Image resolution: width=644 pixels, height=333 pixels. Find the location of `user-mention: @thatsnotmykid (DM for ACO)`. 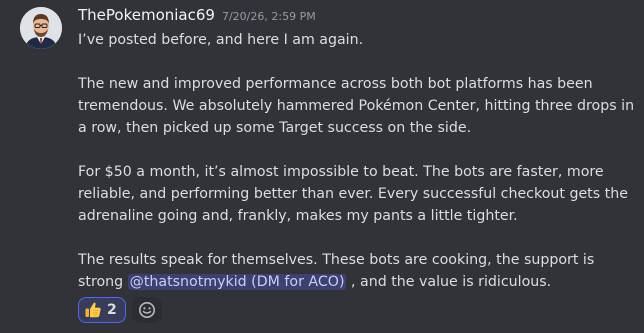

user-mention: @thatsnotmykid (DM for ACO) is located at coordinates (237, 282).